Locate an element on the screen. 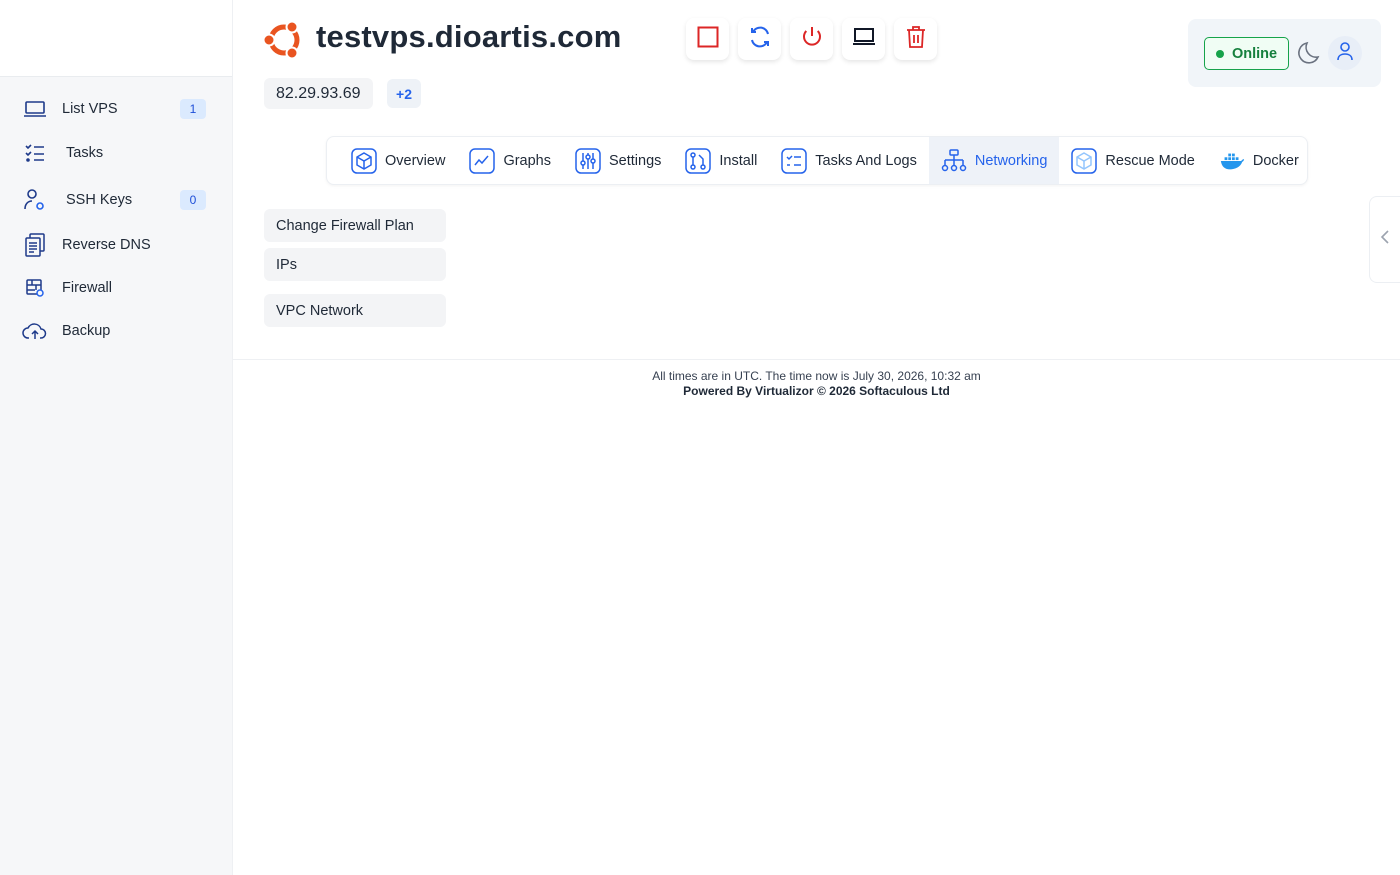  sidebar-item-label: Backup is located at coordinates (86, 331).